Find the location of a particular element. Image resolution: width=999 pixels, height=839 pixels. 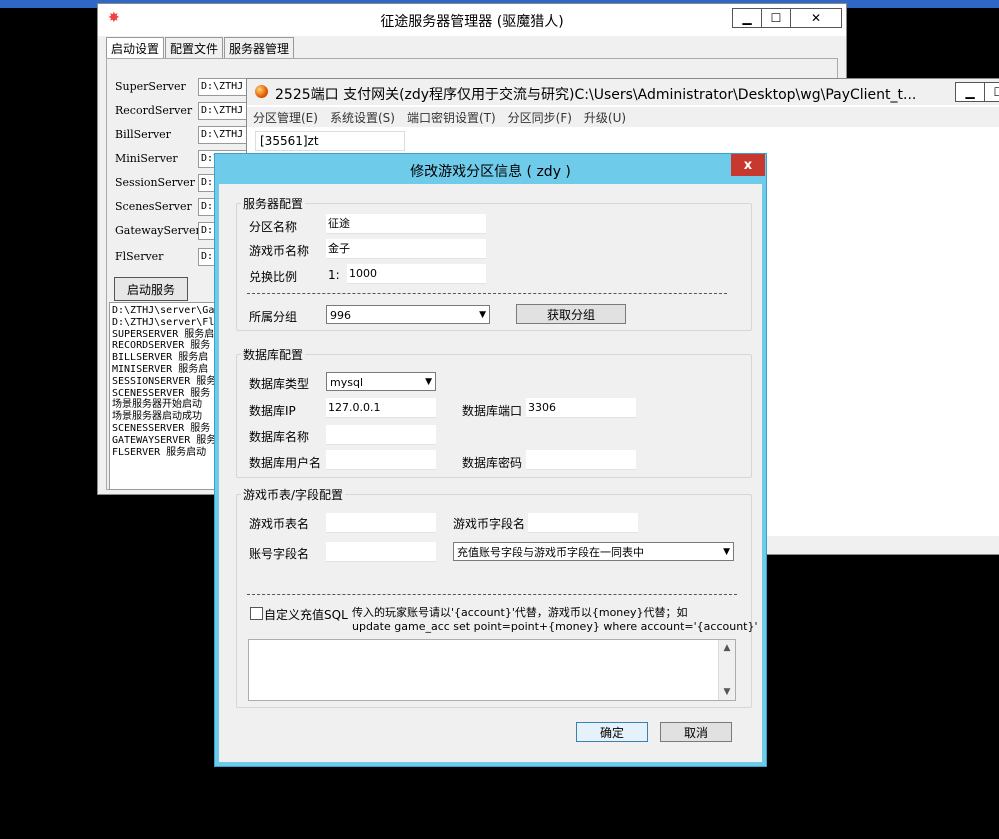

account-field-label: 账号字段名 is located at coordinates (279, 554).